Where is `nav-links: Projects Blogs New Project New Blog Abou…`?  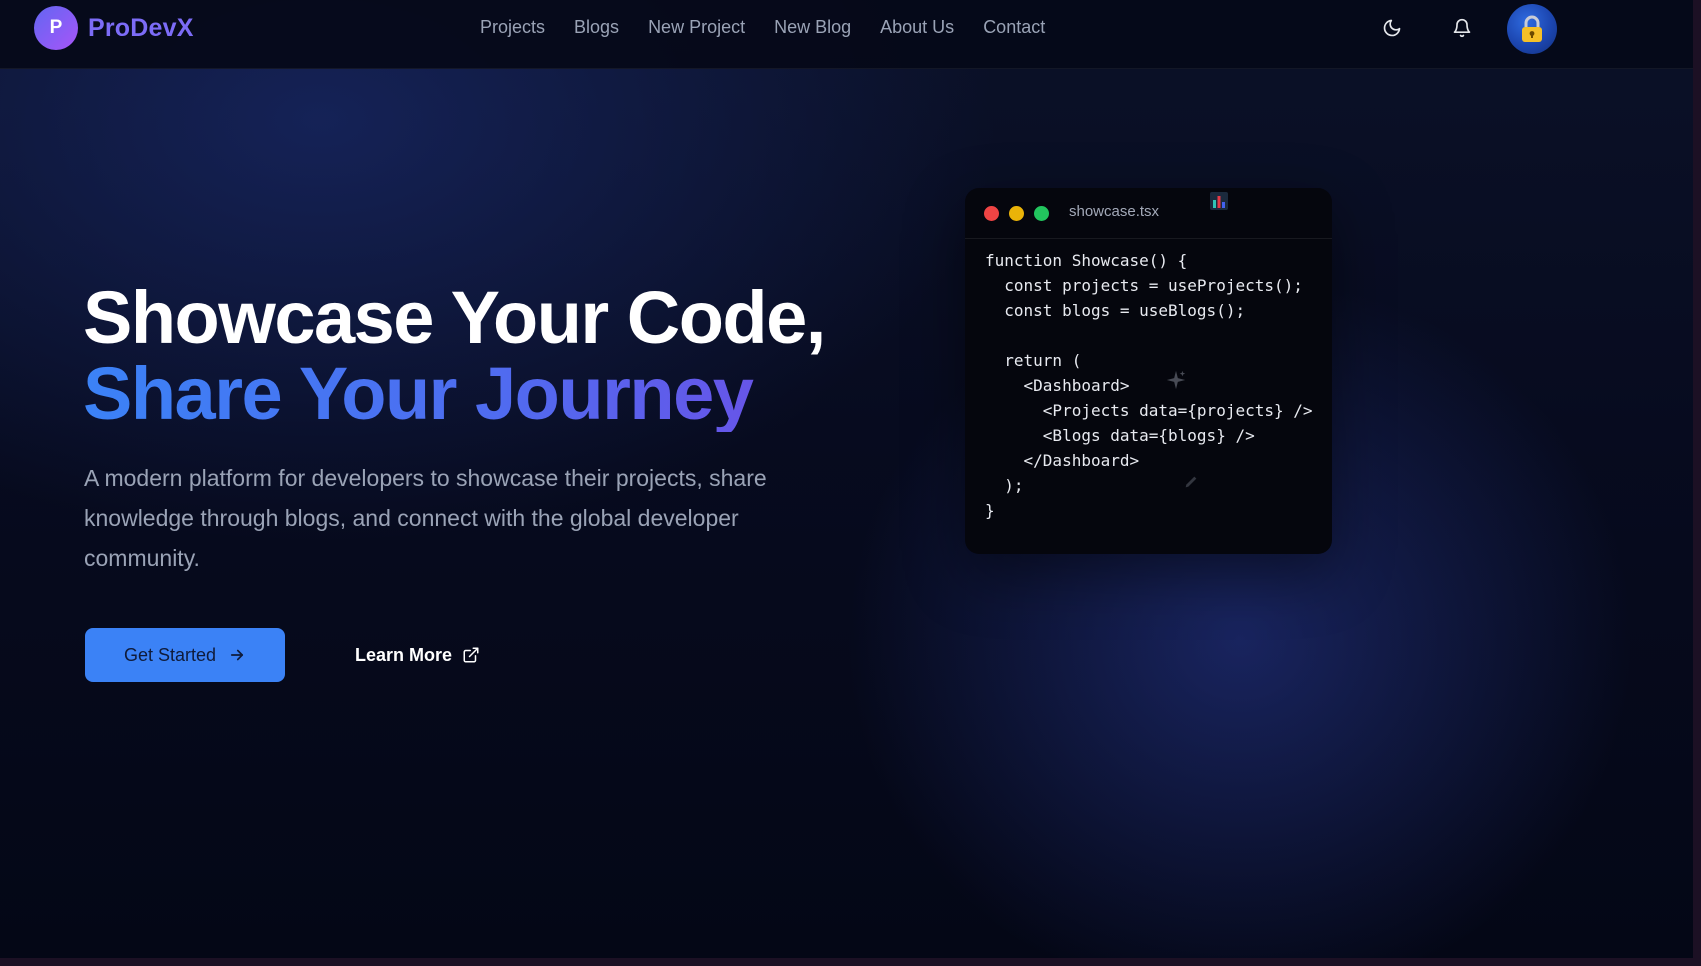
nav-links: Projects Blogs New Project New Blog Abou… is located at coordinates (777, 27).